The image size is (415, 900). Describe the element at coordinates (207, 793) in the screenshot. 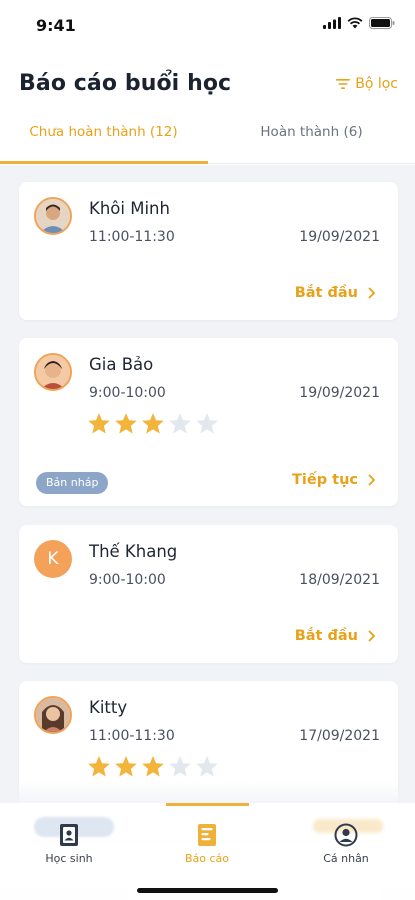

I see `nav-fade` at that location.